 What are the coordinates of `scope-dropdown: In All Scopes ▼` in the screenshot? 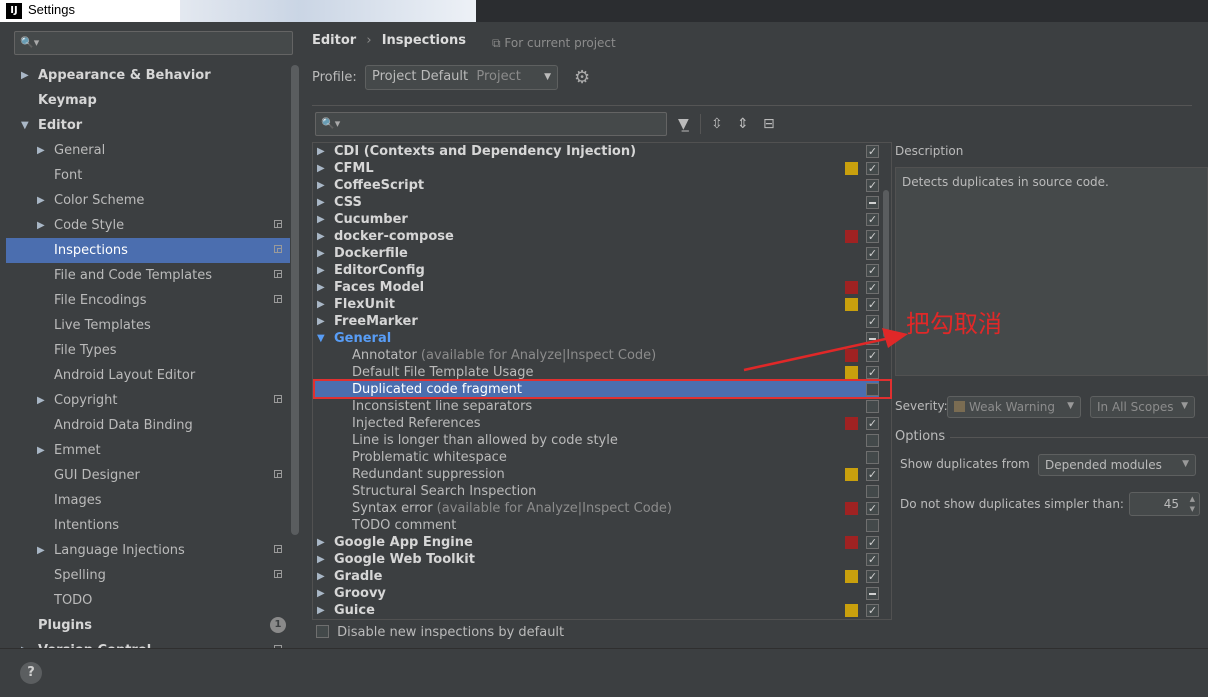 It's located at (1142, 407).